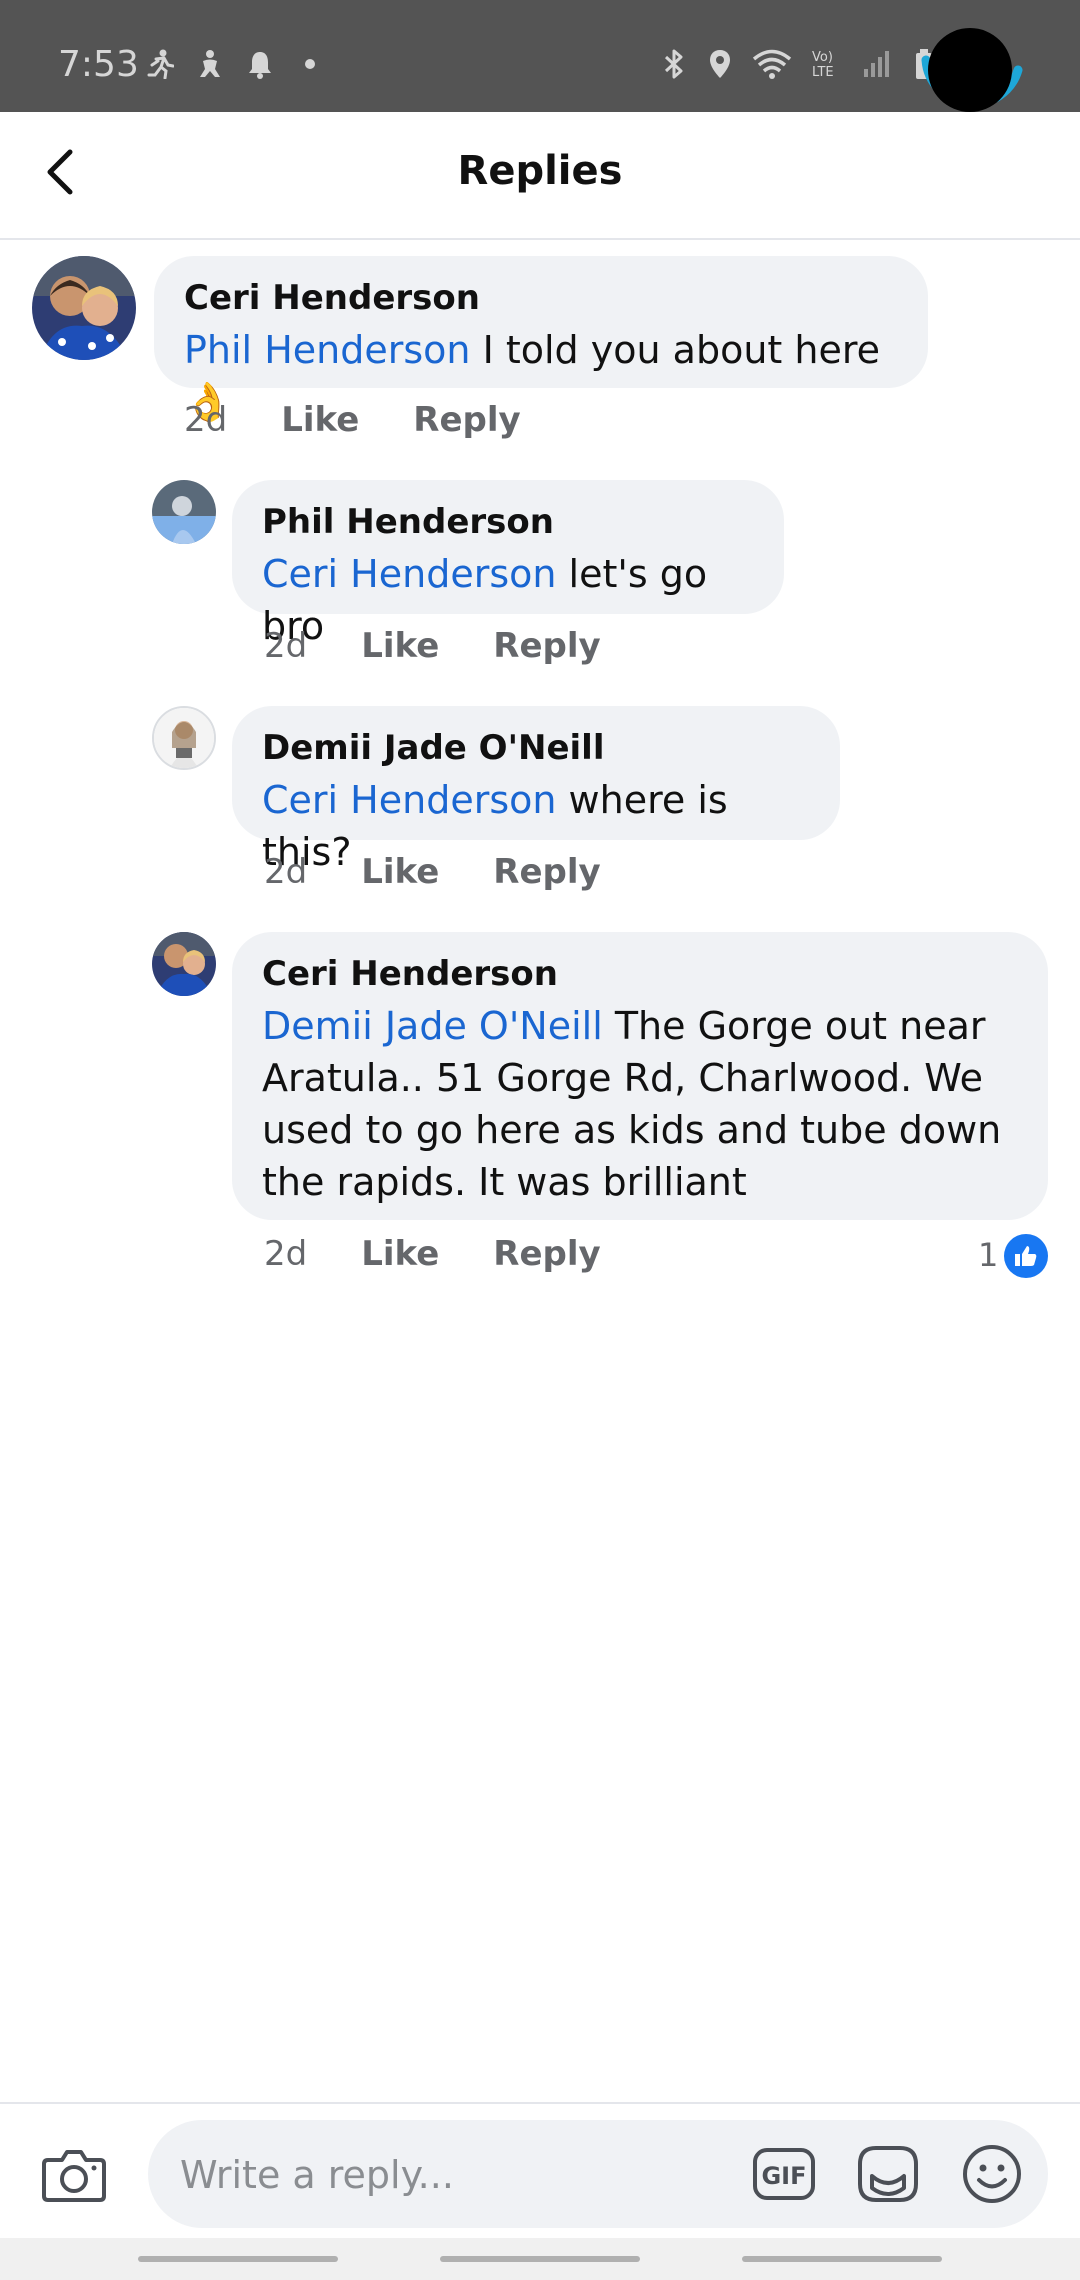  Describe the element at coordinates (536, 748) in the screenshot. I see `comment-author: Demii Jade O'Neill` at that location.